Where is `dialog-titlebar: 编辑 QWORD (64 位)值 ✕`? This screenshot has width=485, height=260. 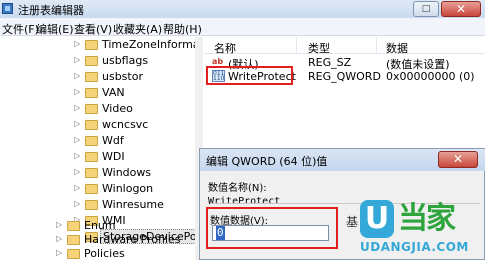 dialog-titlebar: 编辑 QWORD (64 位)值 ✕ is located at coordinates (342, 160).